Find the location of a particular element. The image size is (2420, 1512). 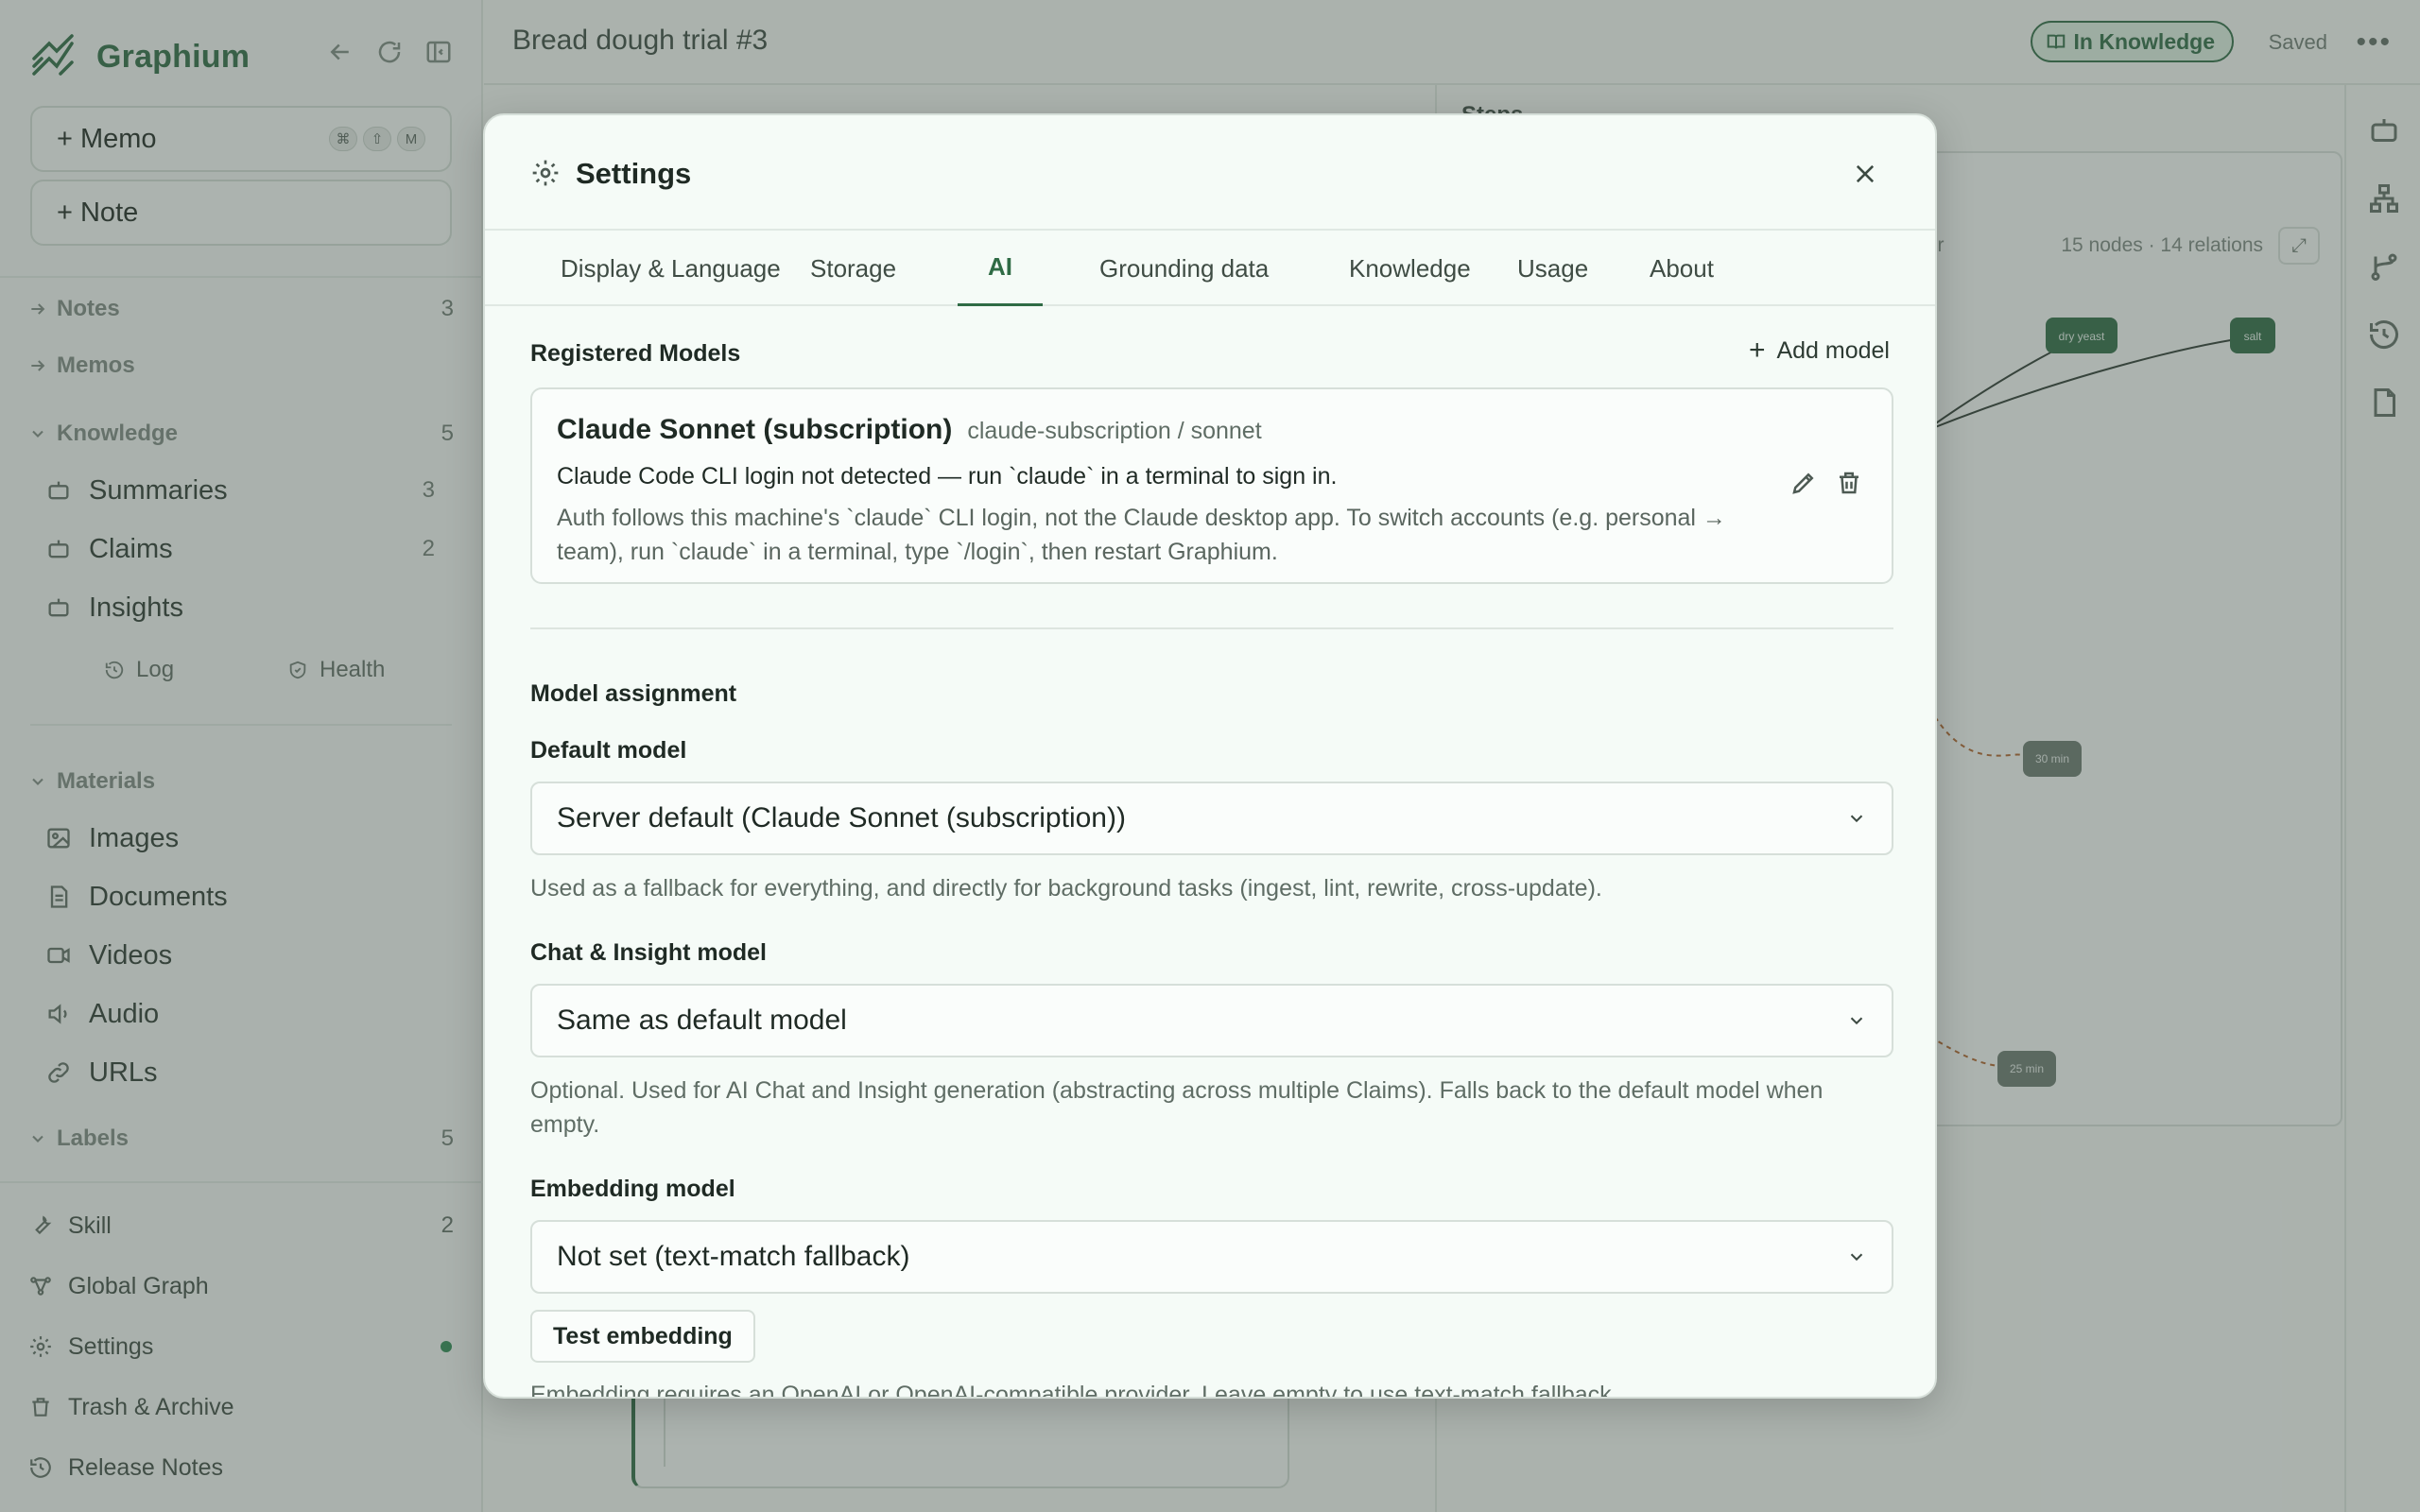

tab-display-language: Display & Language is located at coordinates (671, 268).